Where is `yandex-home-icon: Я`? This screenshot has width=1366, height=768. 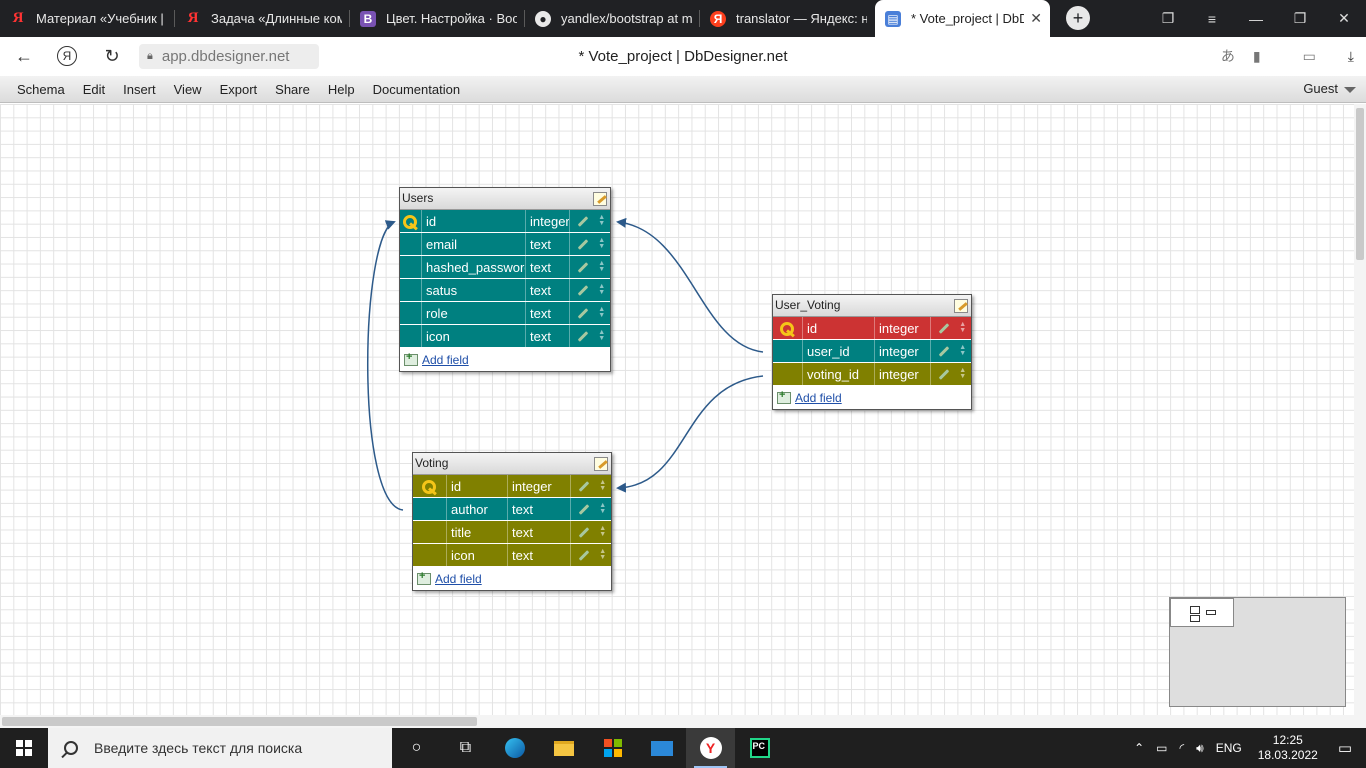
yandex-home-icon: Я is located at coordinates (67, 56).